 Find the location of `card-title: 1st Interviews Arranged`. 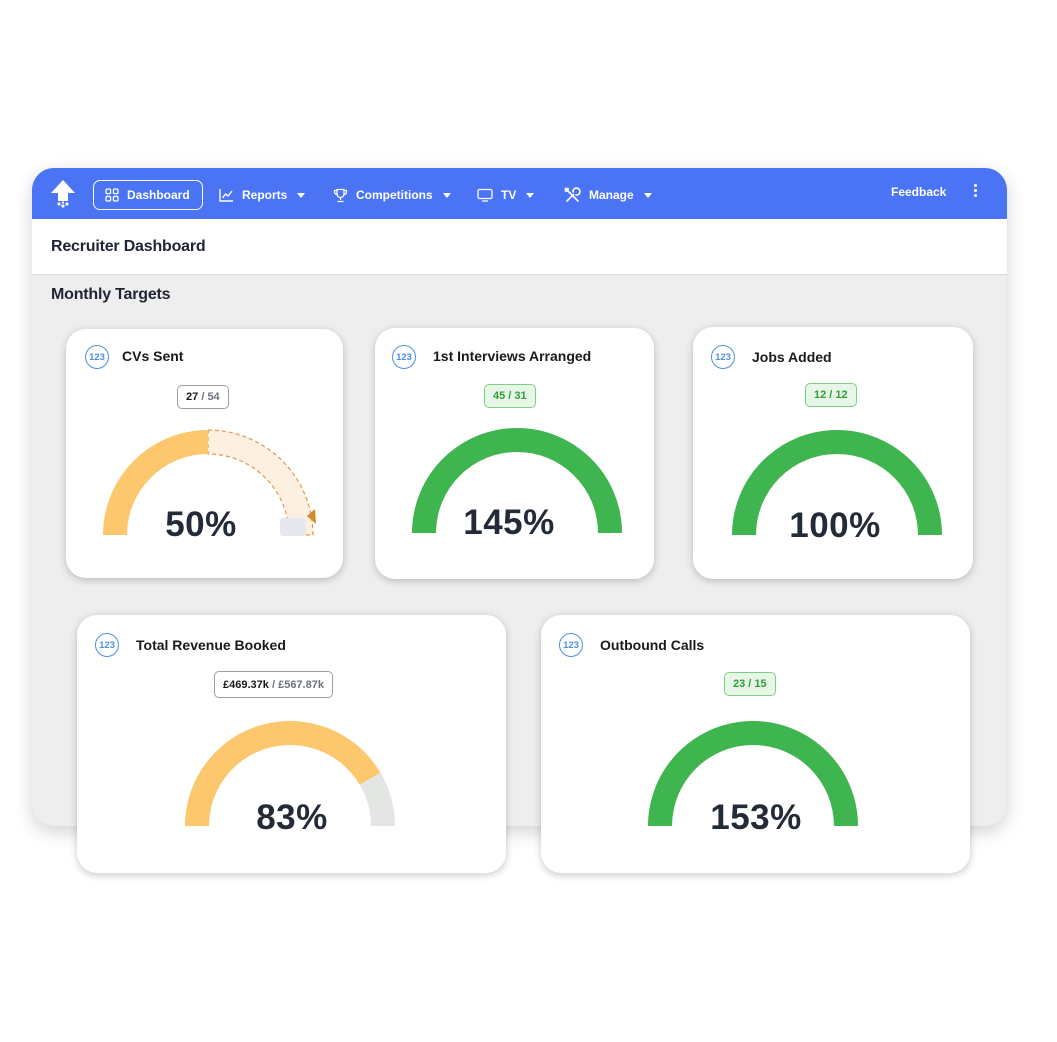

card-title: 1st Interviews Arranged is located at coordinates (512, 356).